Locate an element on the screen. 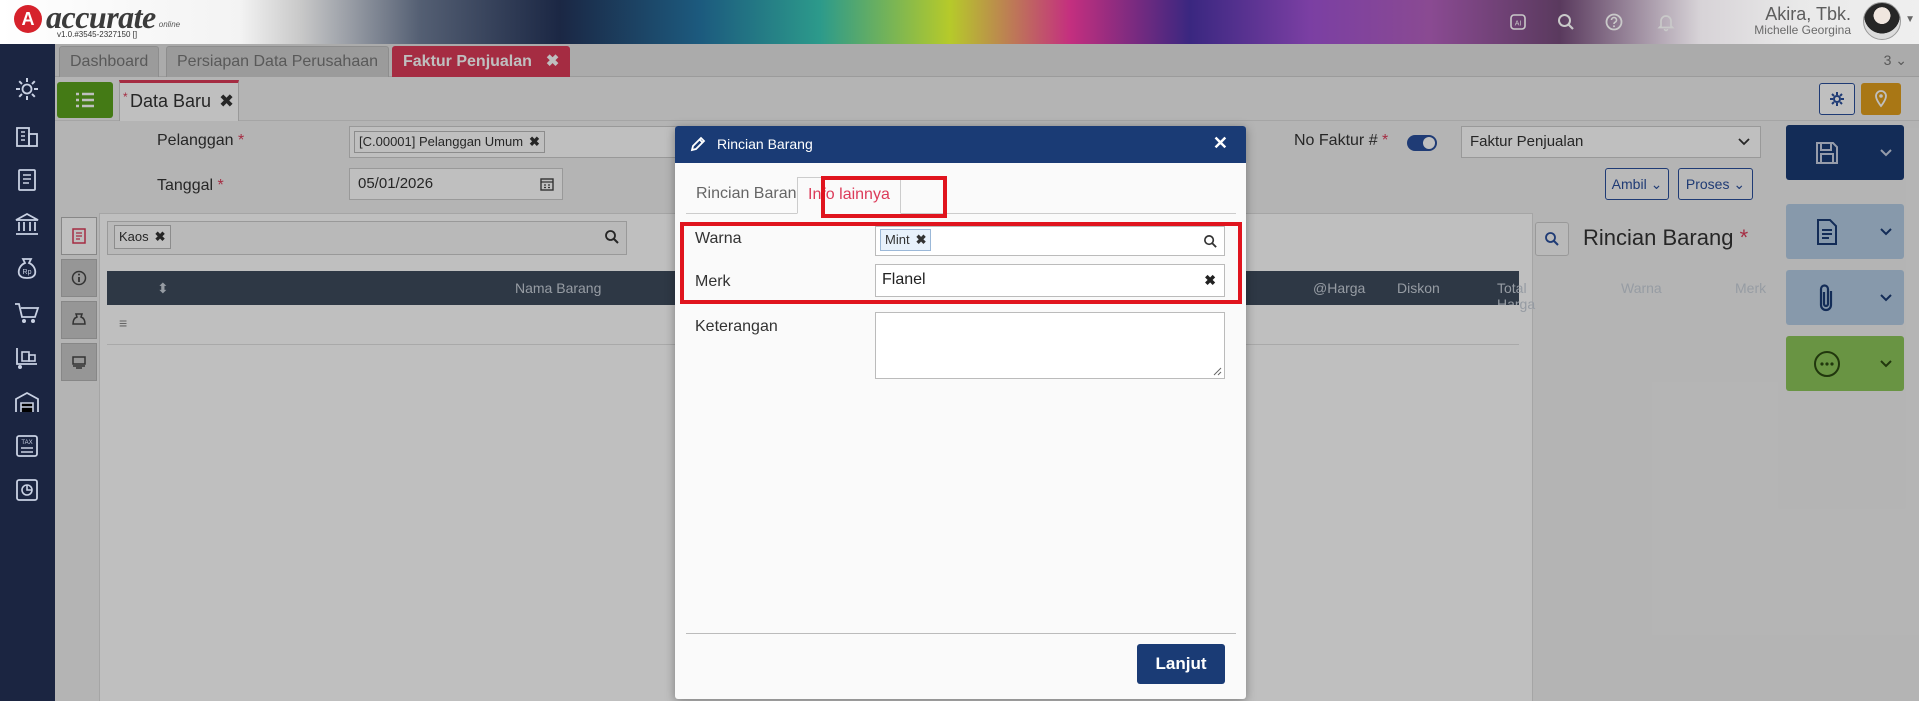  resize-handle-icon is located at coordinates (1217, 371).